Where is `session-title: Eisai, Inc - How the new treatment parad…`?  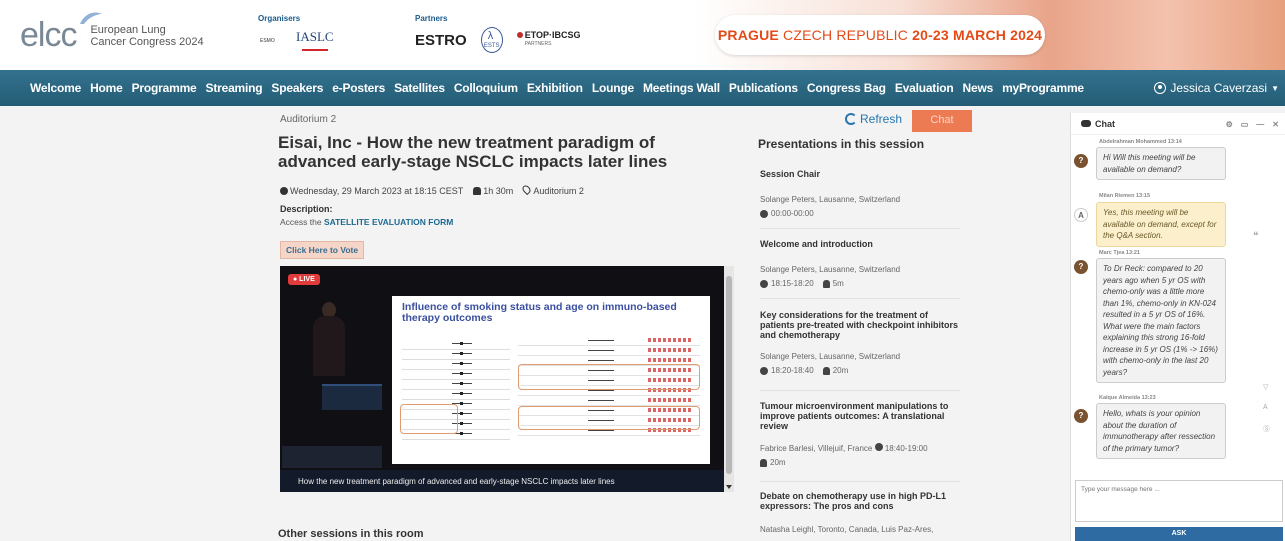 session-title: Eisai, Inc - How the new treatment parad… is located at coordinates (473, 152).